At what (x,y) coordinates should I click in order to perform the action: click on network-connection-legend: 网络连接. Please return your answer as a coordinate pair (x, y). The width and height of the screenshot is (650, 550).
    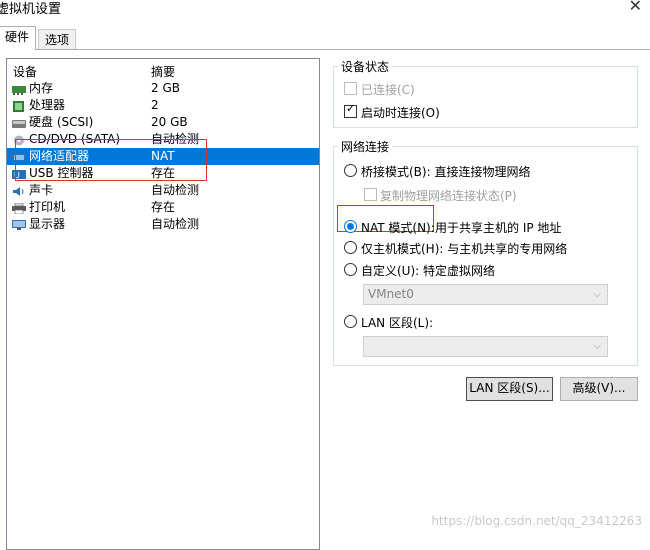
    Looking at the image, I should click on (365, 146).